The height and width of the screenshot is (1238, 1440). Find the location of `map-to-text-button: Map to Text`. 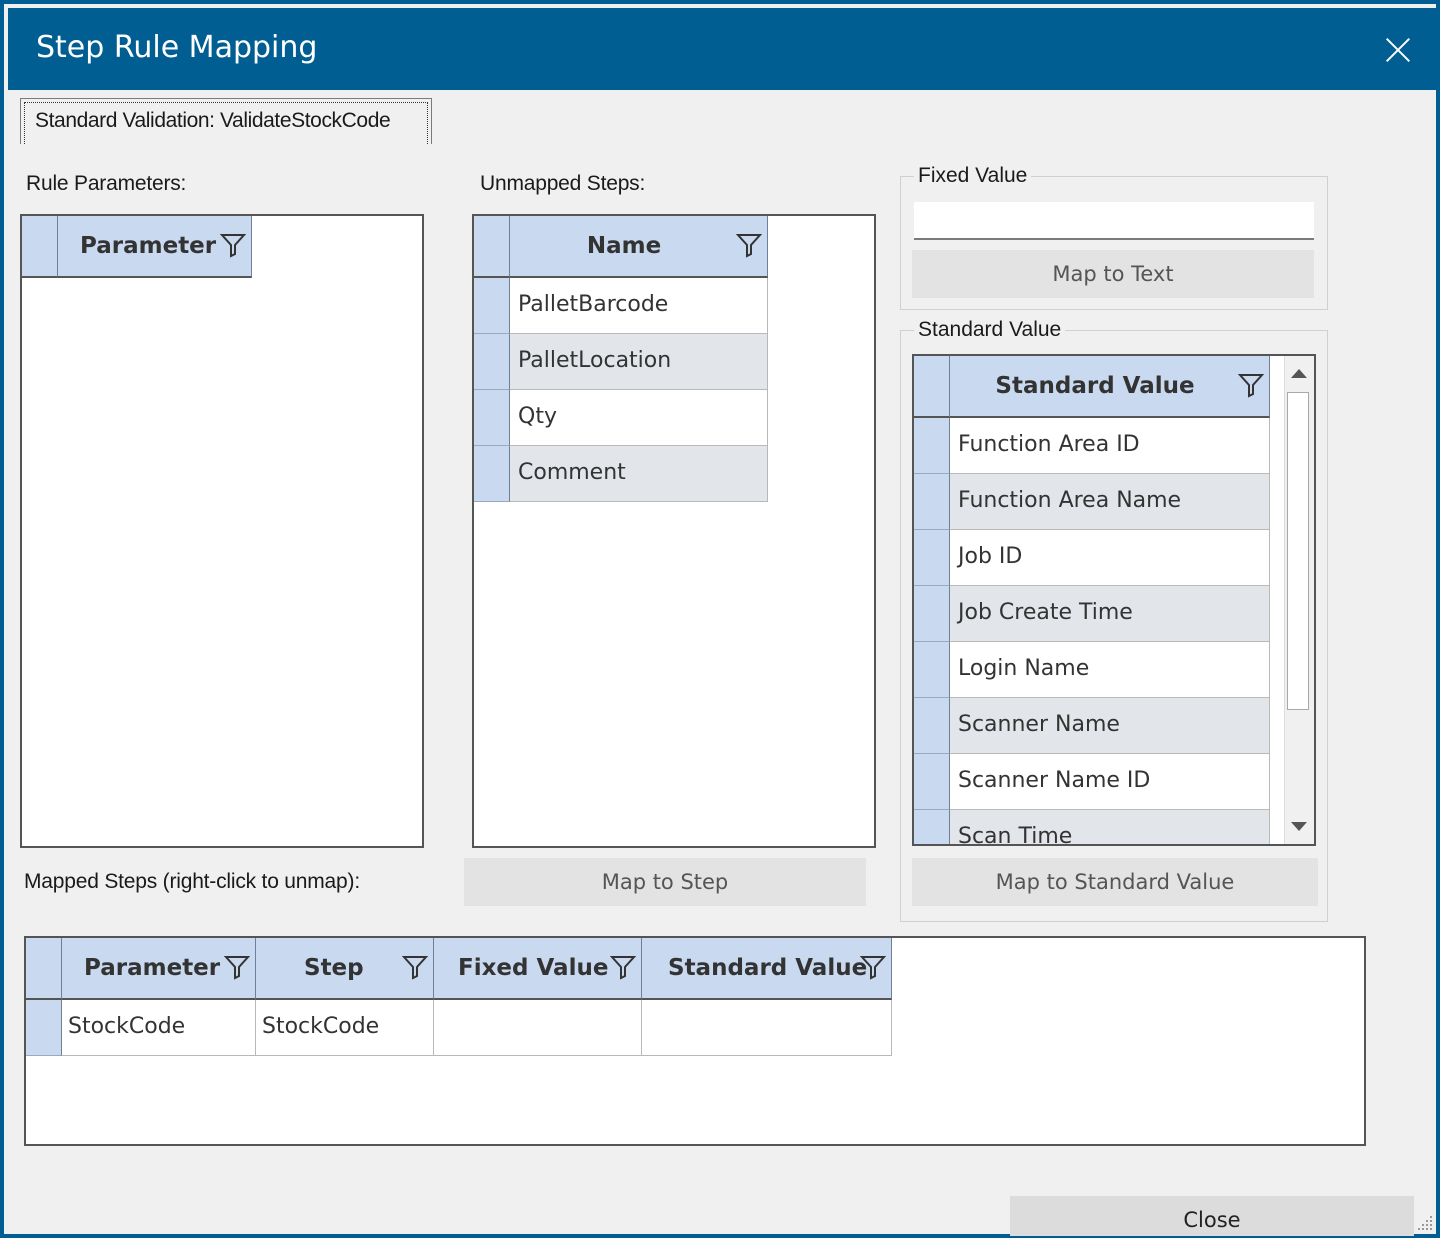

map-to-text-button: Map to Text is located at coordinates (1113, 274).